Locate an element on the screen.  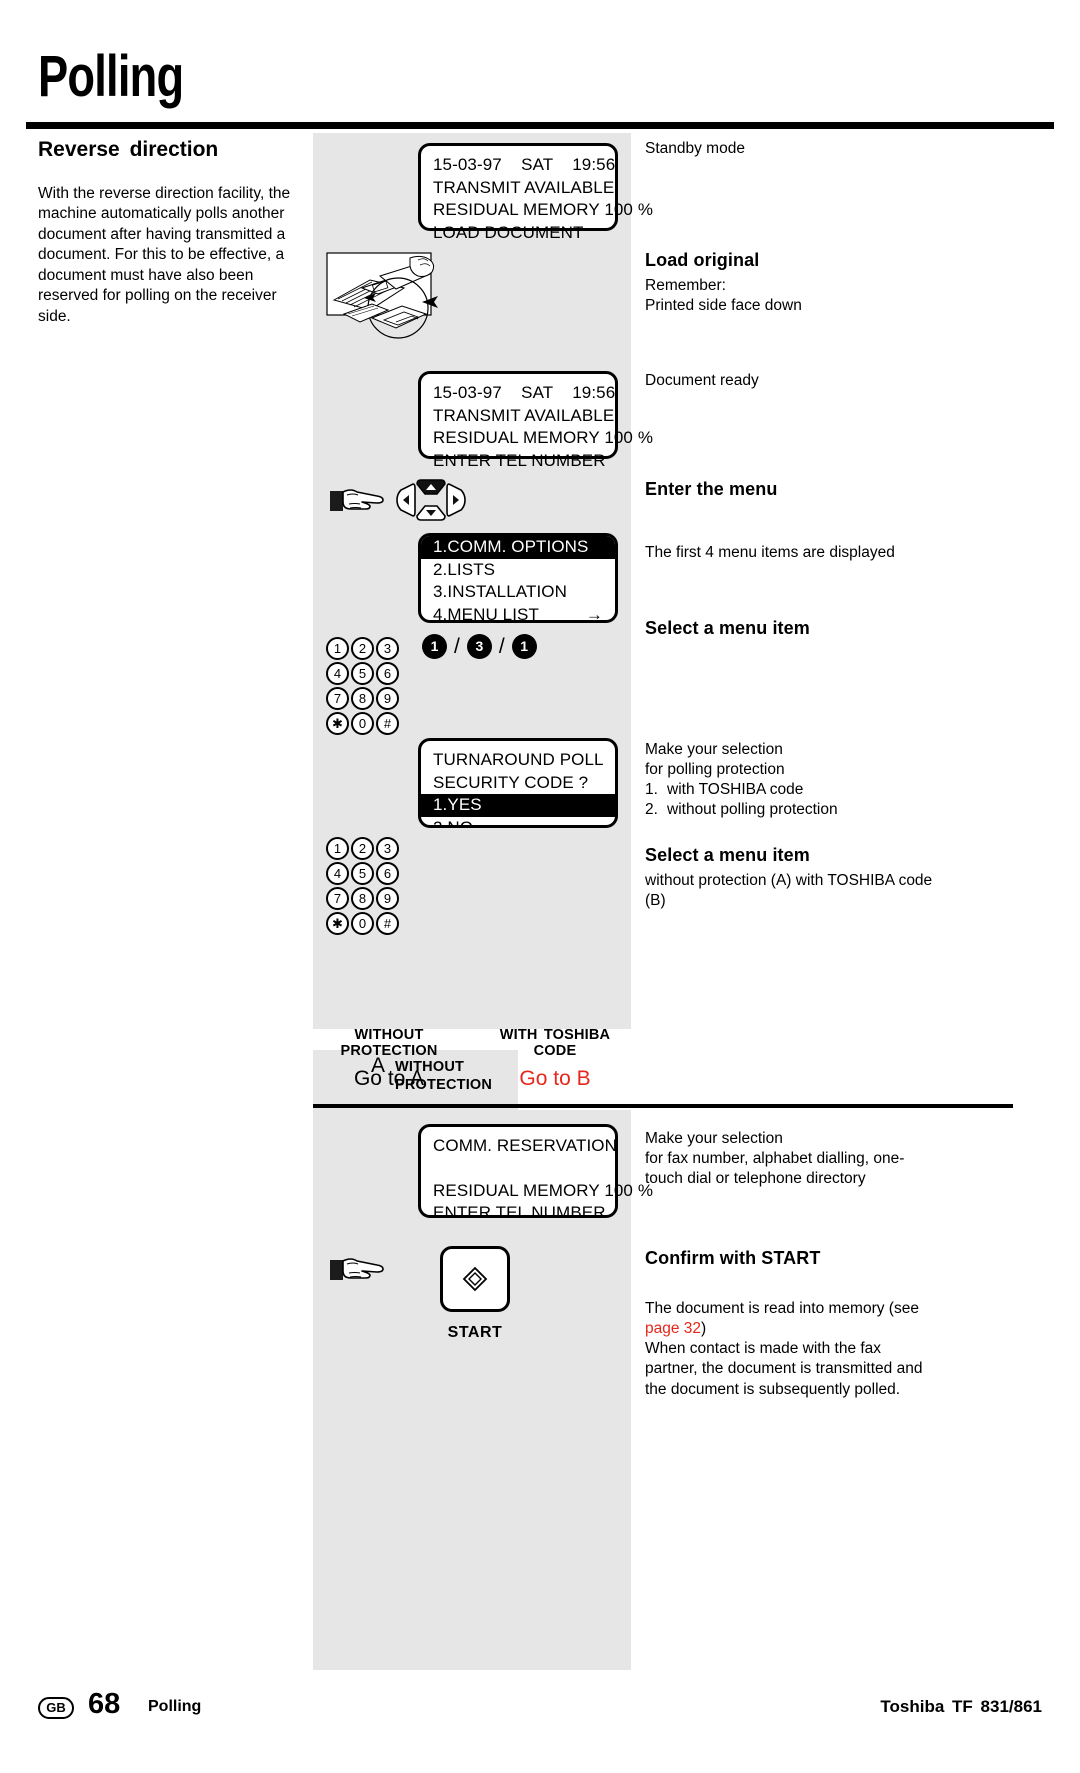
lcd-menu-item: 4.MENU LIST → is located at coordinates (518, 613).